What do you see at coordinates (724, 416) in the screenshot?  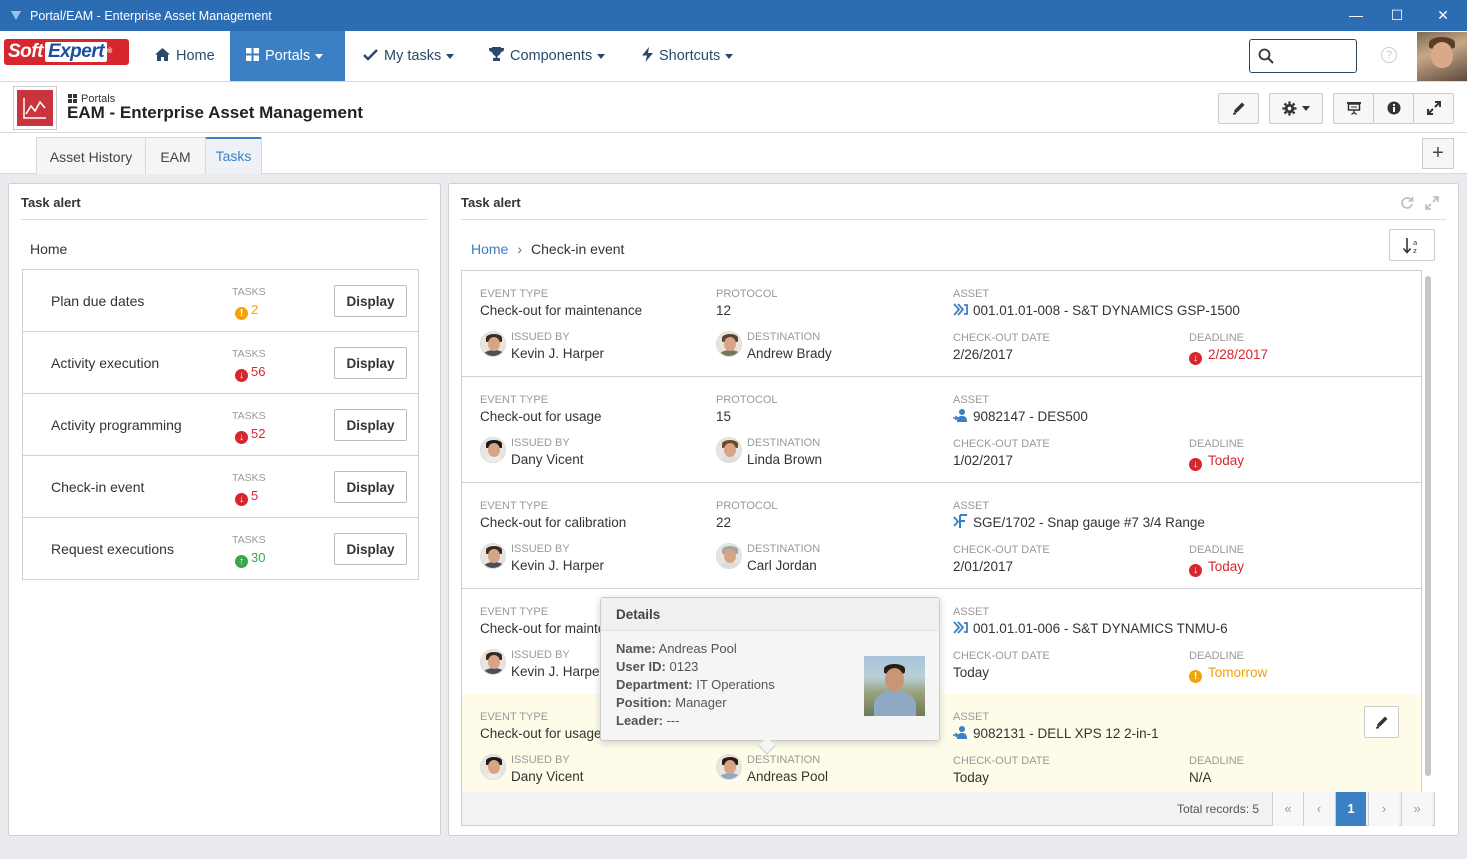 I see `protocol-value: 15` at bounding box center [724, 416].